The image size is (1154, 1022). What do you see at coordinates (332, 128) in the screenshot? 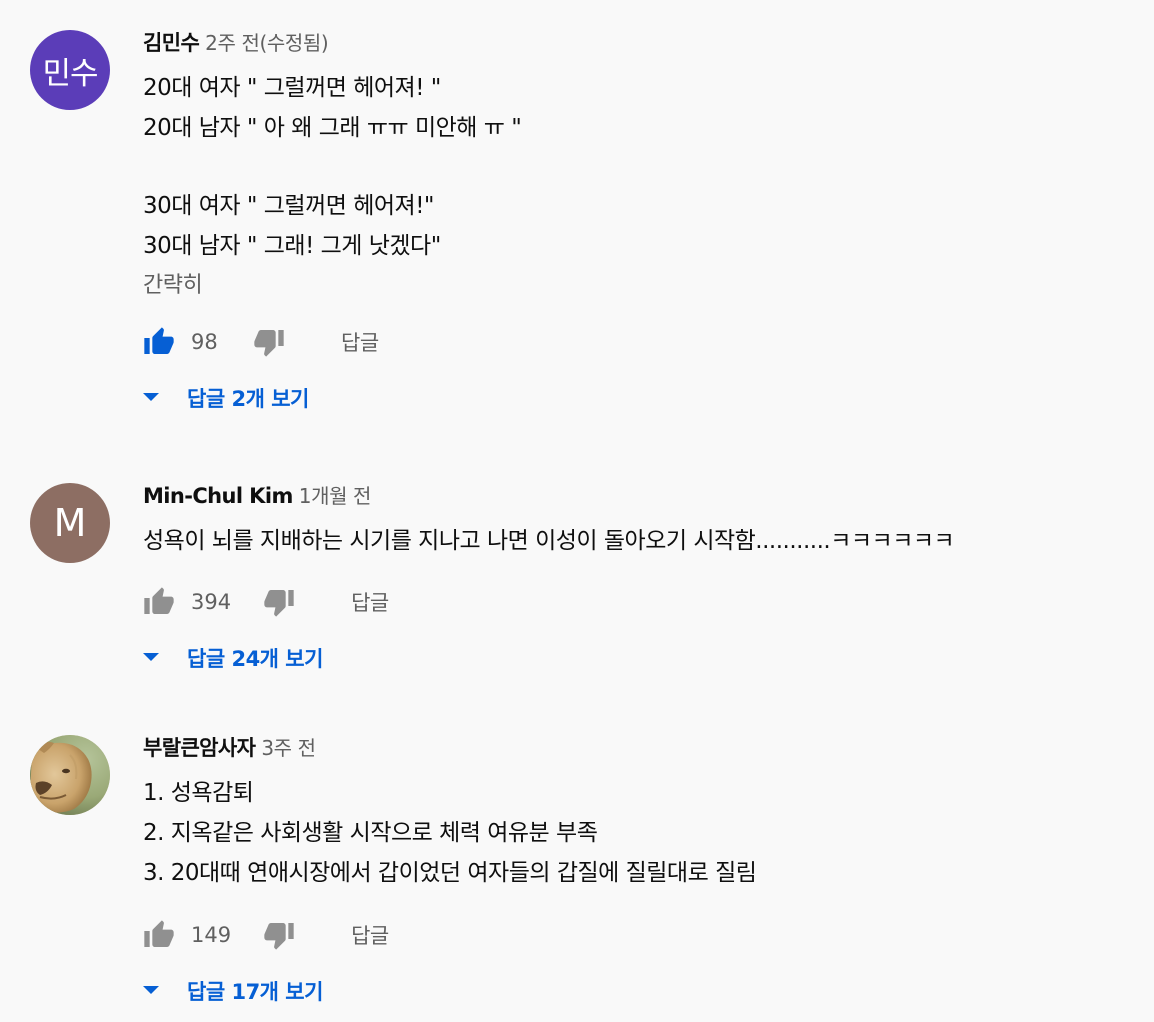
I see `comment-line: 20대 남자 " 아 왜 그래 ㅠㅠ 미안해 ㅠ "` at bounding box center [332, 128].